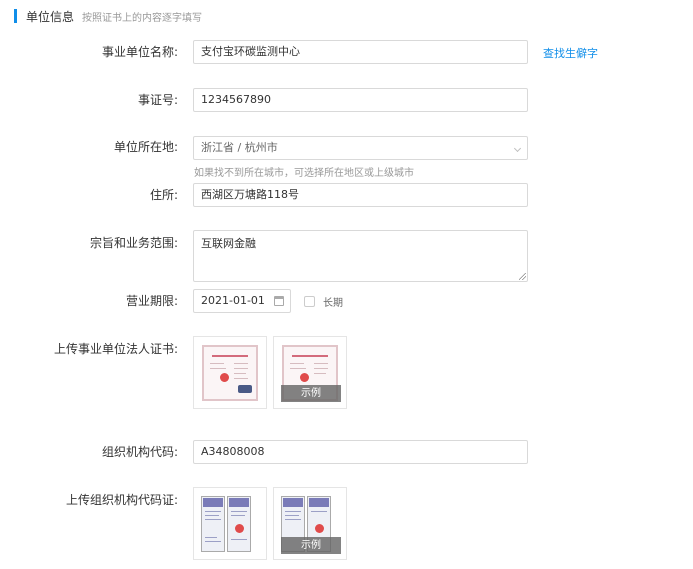 Image resolution: width=693 pixels, height=569 pixels. I want to click on purpose-textarea-value: 互联网金融, so click(228, 243).